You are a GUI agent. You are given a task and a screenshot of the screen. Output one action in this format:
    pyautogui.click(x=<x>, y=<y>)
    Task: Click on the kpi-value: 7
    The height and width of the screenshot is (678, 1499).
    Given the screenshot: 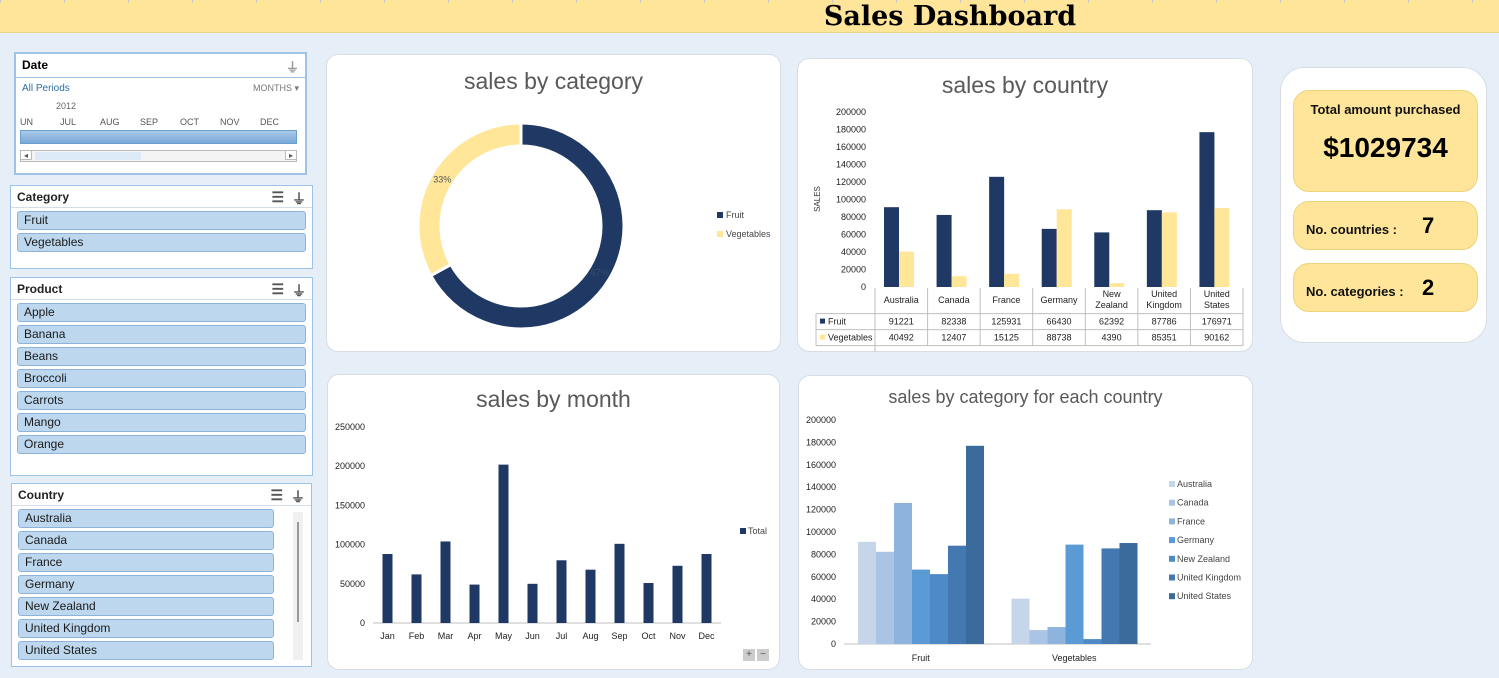 What is the action you would take?
    pyautogui.click(x=1428, y=225)
    